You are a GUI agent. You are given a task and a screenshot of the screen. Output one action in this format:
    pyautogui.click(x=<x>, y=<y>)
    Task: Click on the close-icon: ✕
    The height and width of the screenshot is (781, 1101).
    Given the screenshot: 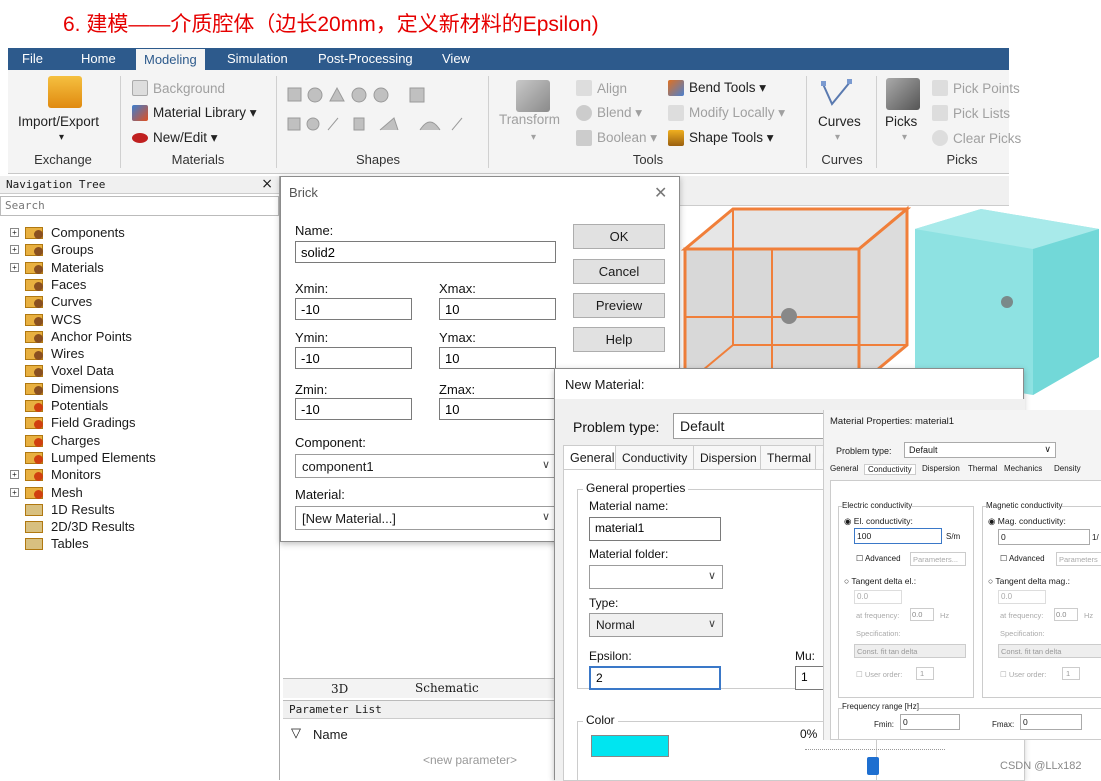 What is the action you would take?
    pyautogui.click(x=660, y=193)
    